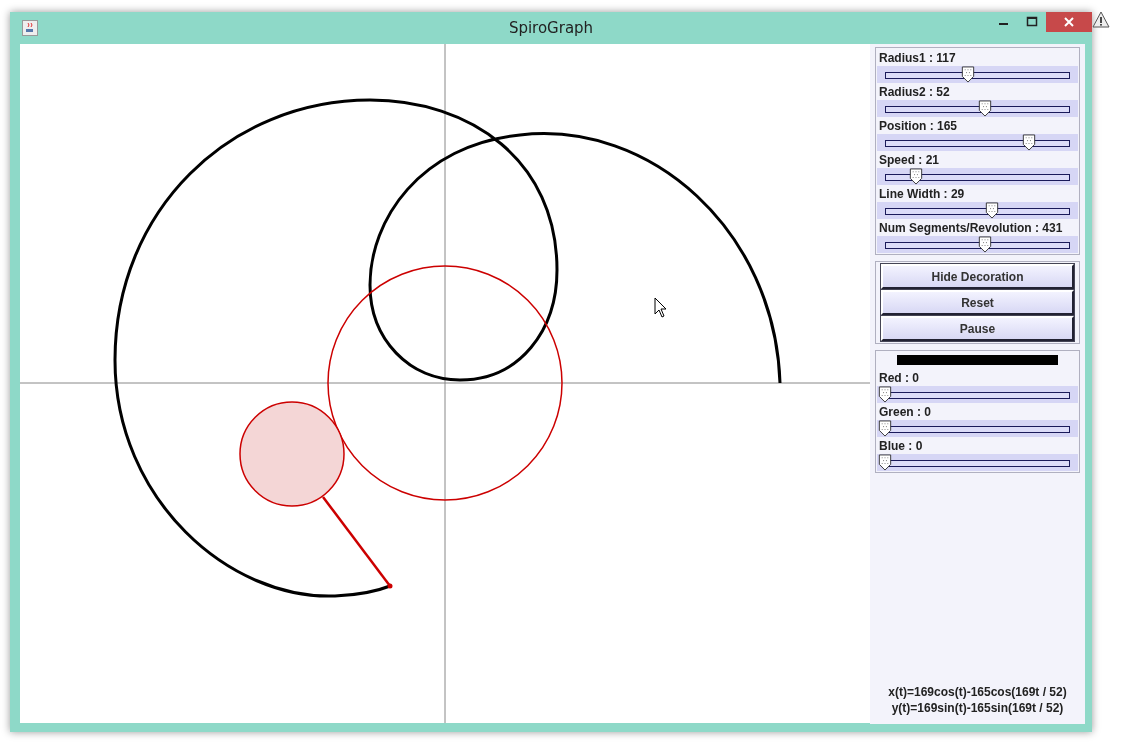 This screenshot has height=752, width=1130. I want to click on slider-label: Num Segments/Revolution : 431, so click(971, 228).